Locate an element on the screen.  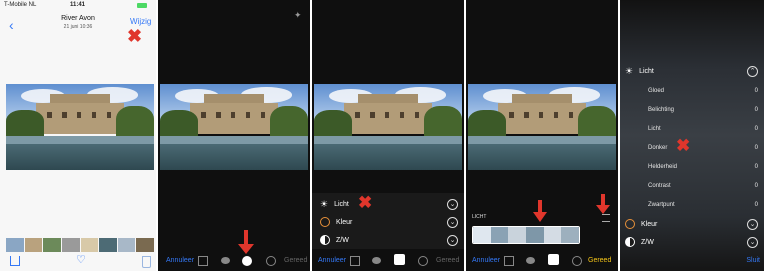
carrier-text: T-Mobile NL is located at coordinates (20, 5).